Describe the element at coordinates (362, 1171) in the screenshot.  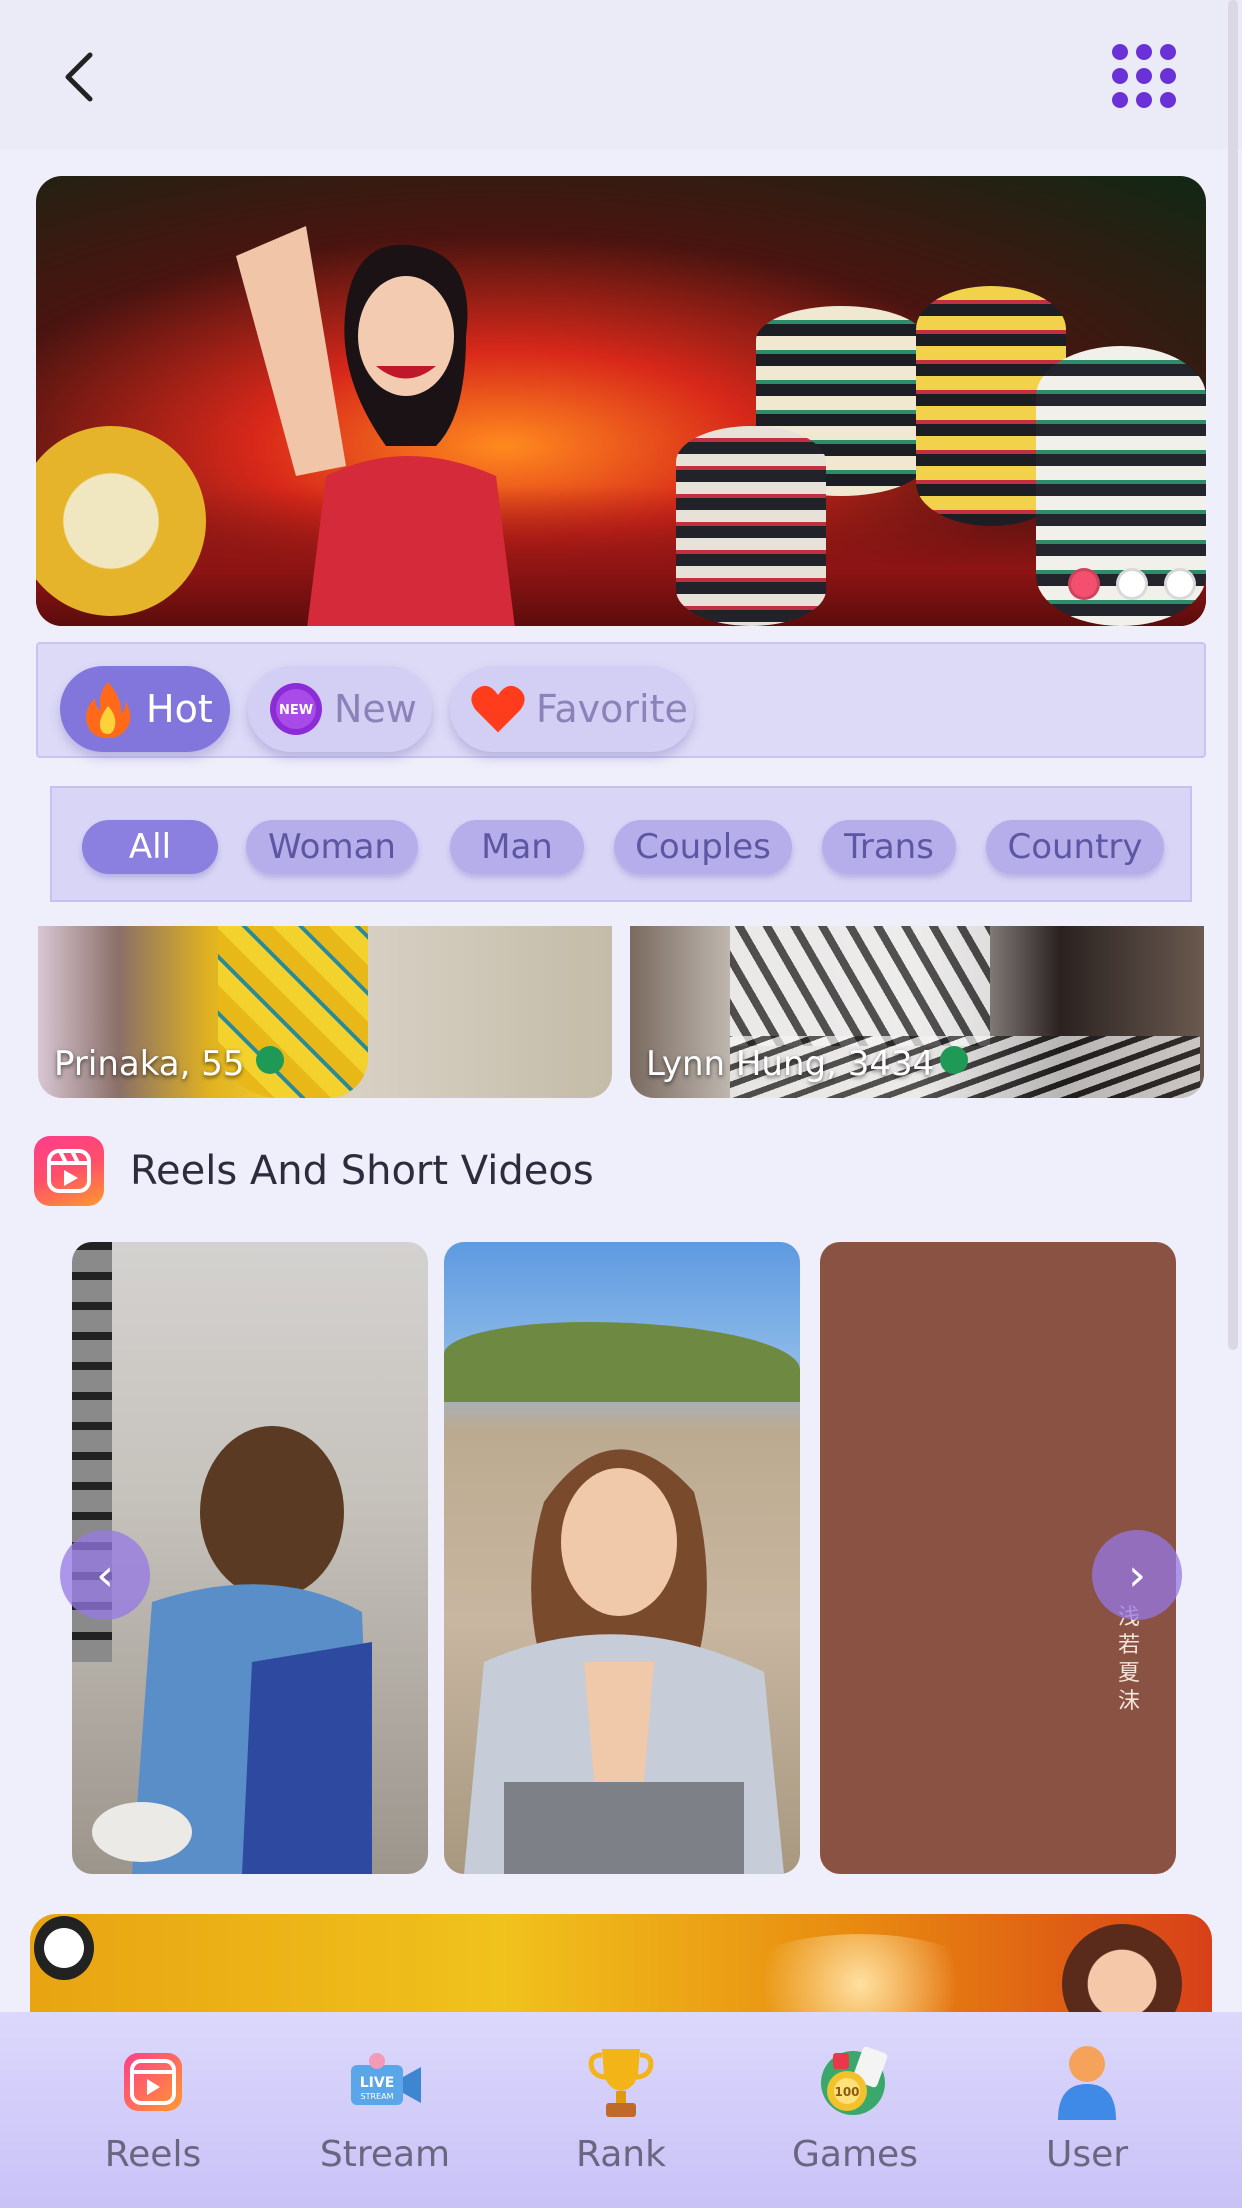
I see `section-title: Reels And Short Videos` at that location.